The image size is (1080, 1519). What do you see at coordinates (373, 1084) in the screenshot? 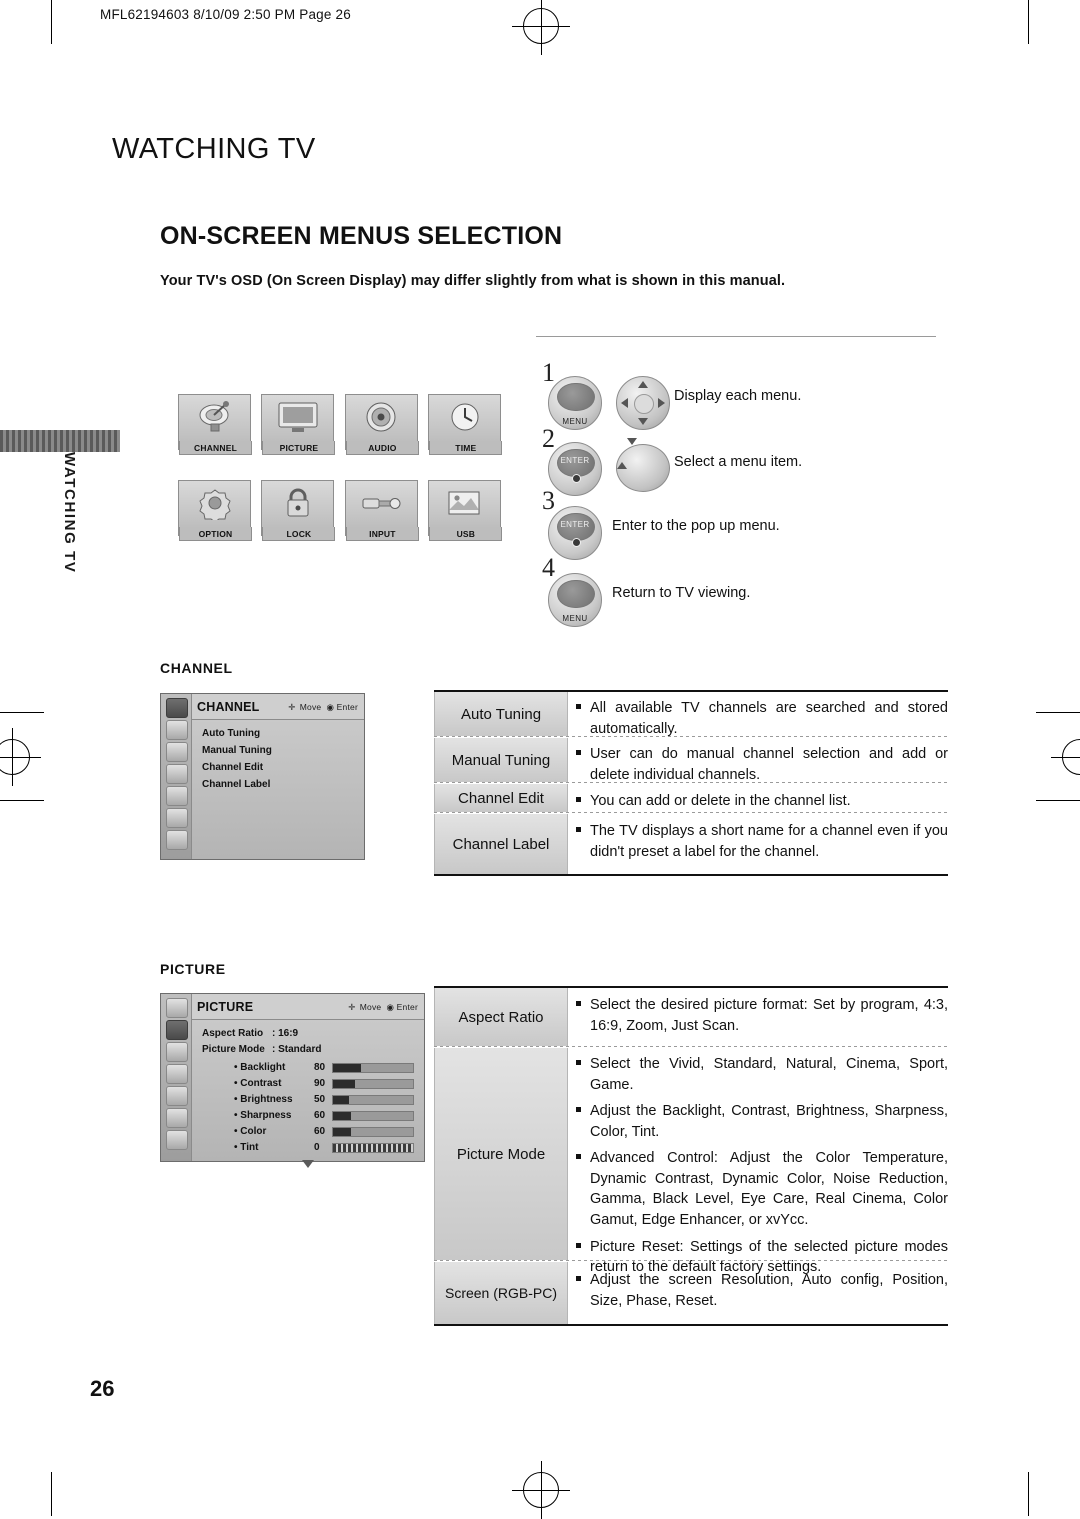
I see `osd-slider-contrast` at bounding box center [373, 1084].